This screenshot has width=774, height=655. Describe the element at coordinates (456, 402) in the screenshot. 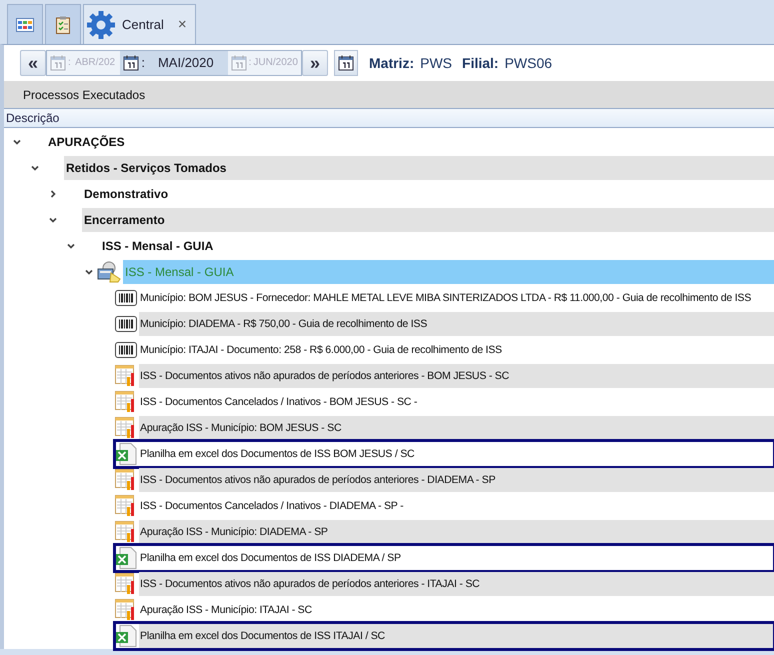

I see `tree-item-label: ISS - Documentos Cancelados / Inativos - BOM JESUS - SC -` at that location.